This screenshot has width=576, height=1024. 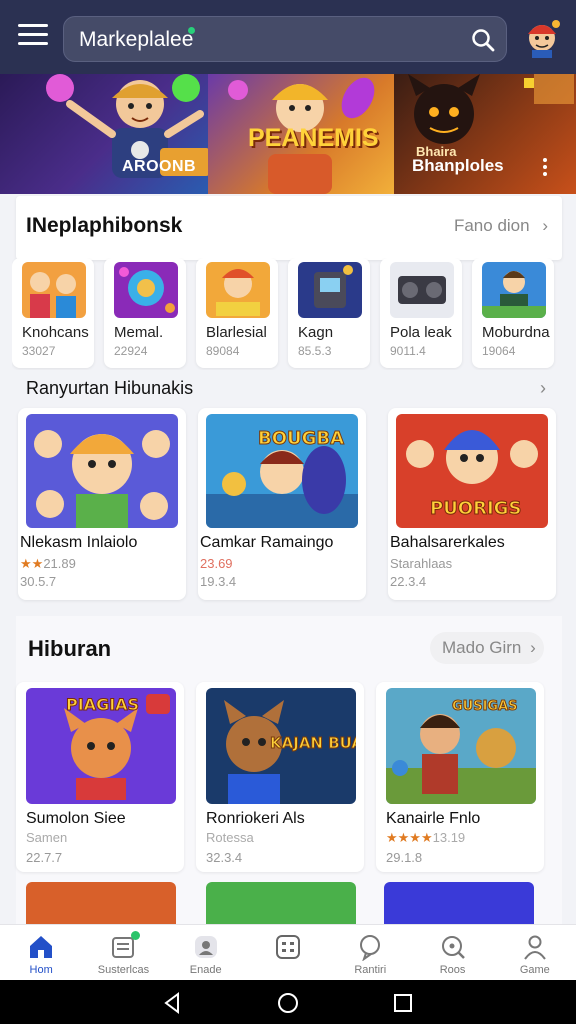 What do you see at coordinates (136, 935) in the screenshot?
I see `notification-badge` at bounding box center [136, 935].